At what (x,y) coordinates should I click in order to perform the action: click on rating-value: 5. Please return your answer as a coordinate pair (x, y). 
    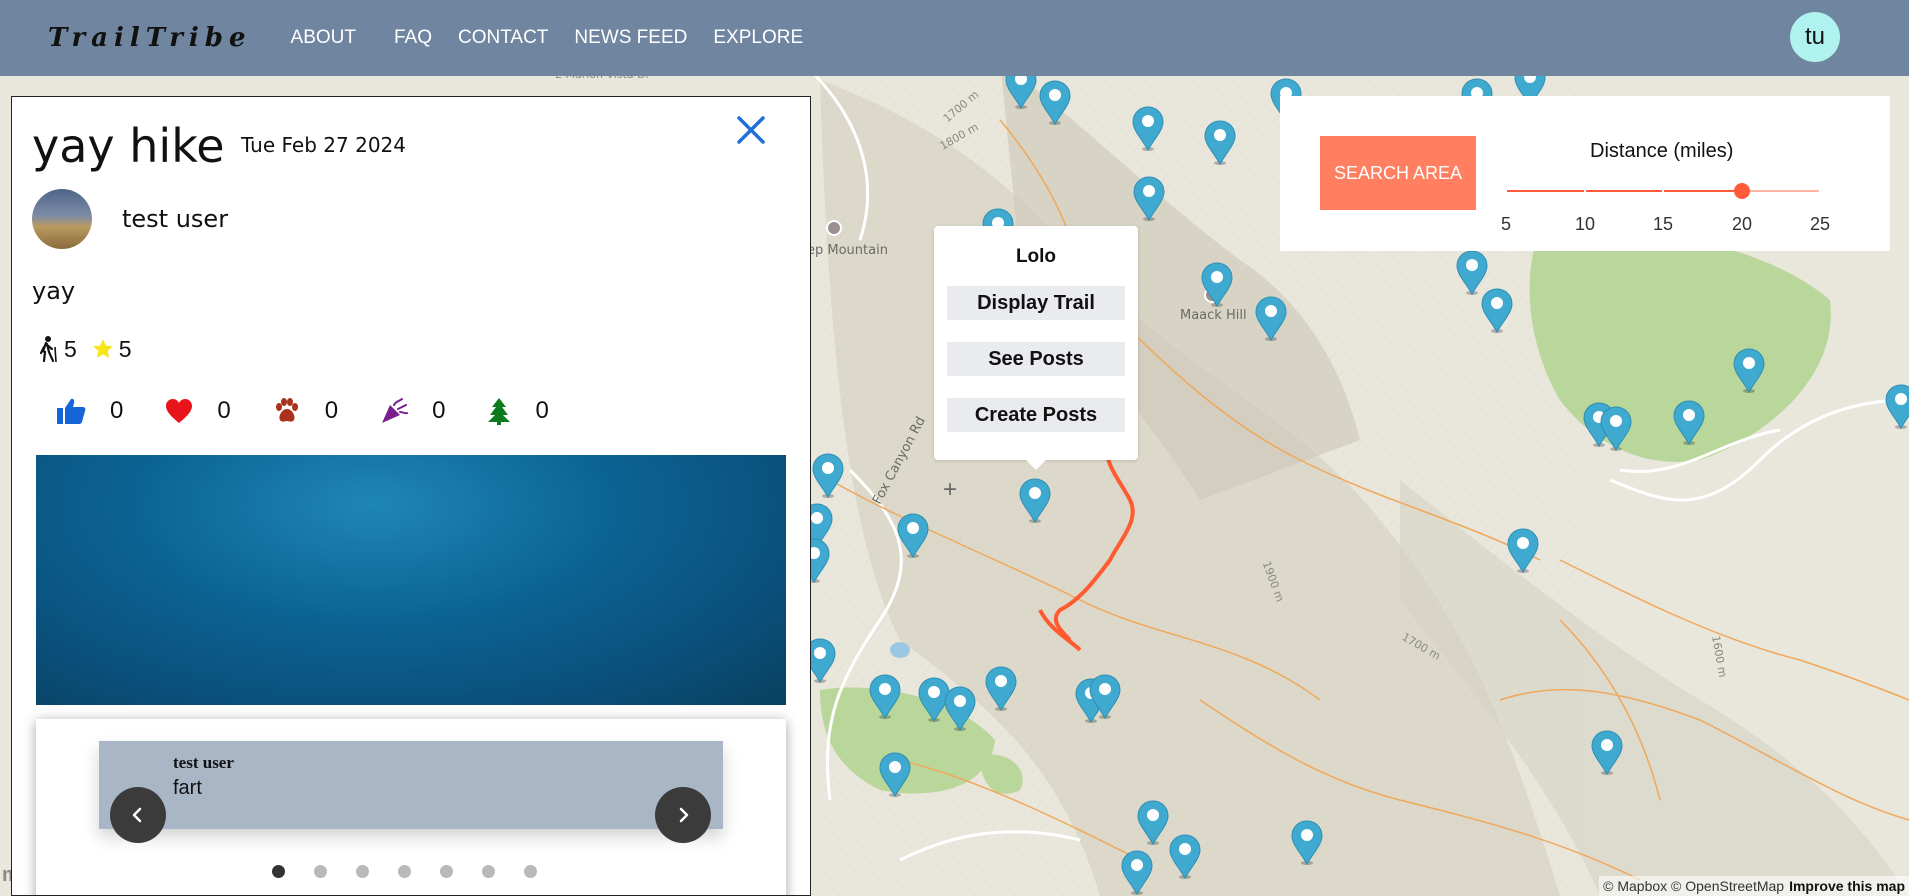
    Looking at the image, I should click on (125, 348).